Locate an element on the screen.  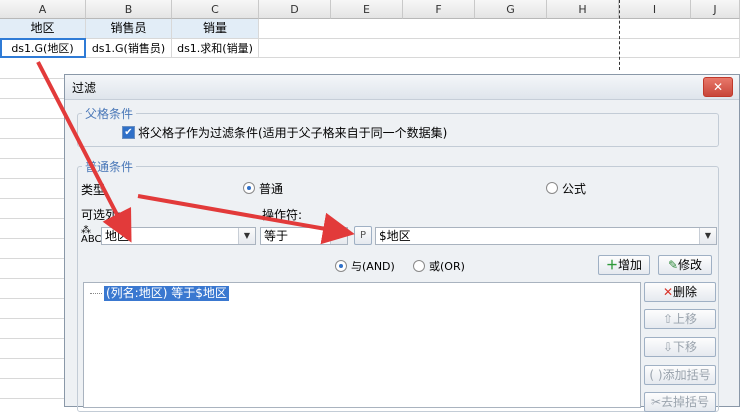
add-bracket-button: ( )添加括号 is located at coordinates (680, 375).